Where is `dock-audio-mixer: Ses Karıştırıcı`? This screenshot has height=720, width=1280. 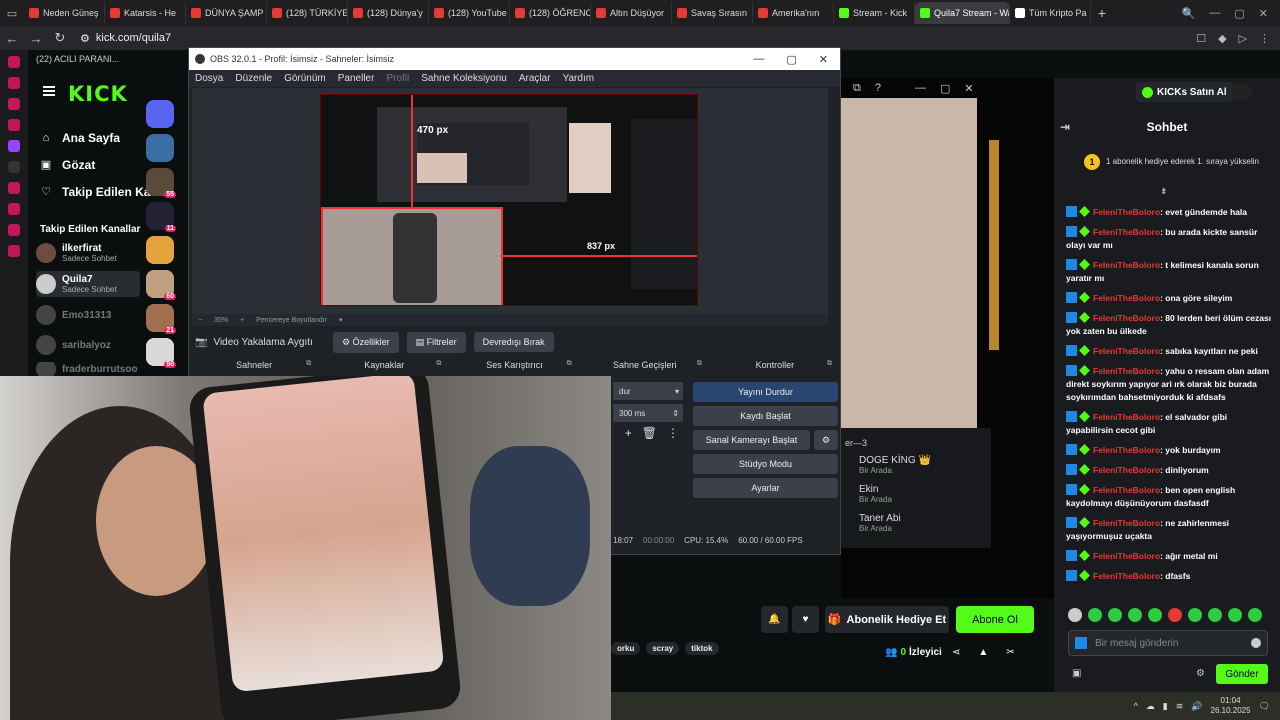
dock-audio-mixer: Ses Karıştırıcı is located at coordinates (514, 367).